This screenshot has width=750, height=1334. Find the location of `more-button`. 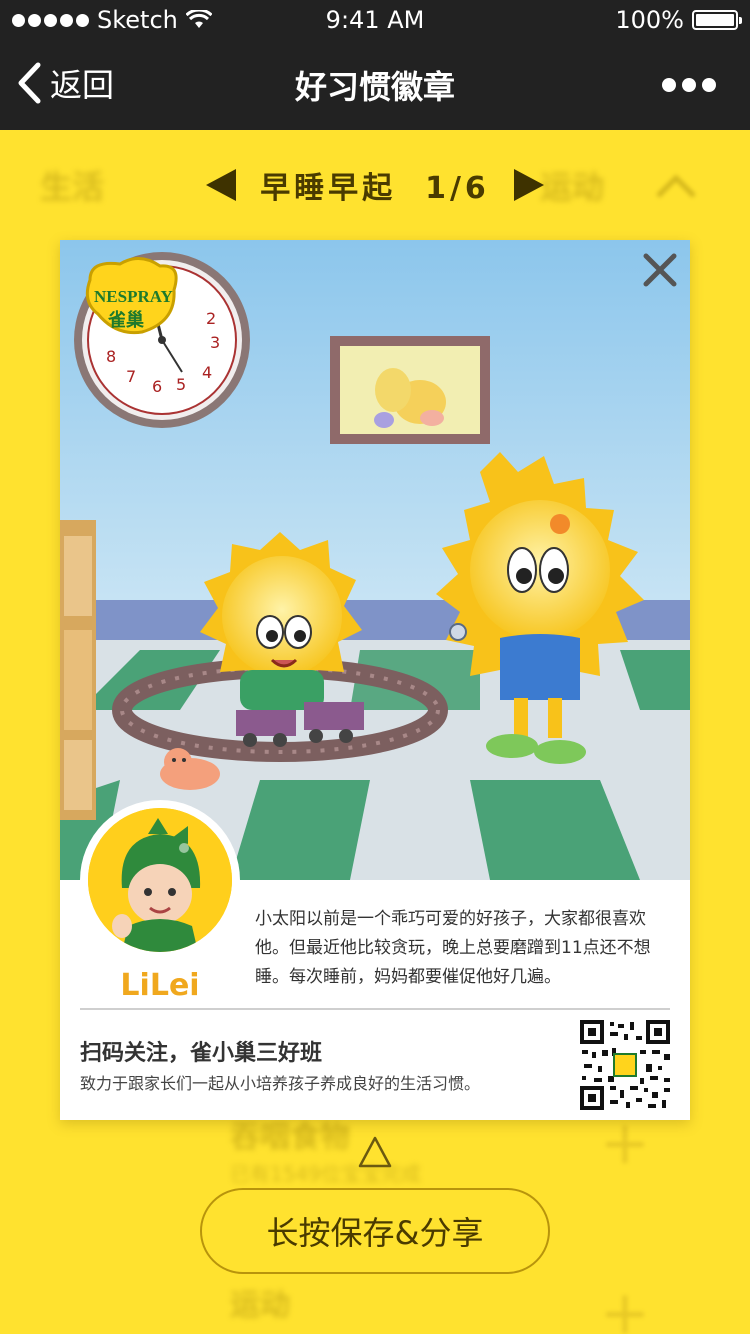

more-button is located at coordinates (689, 85).